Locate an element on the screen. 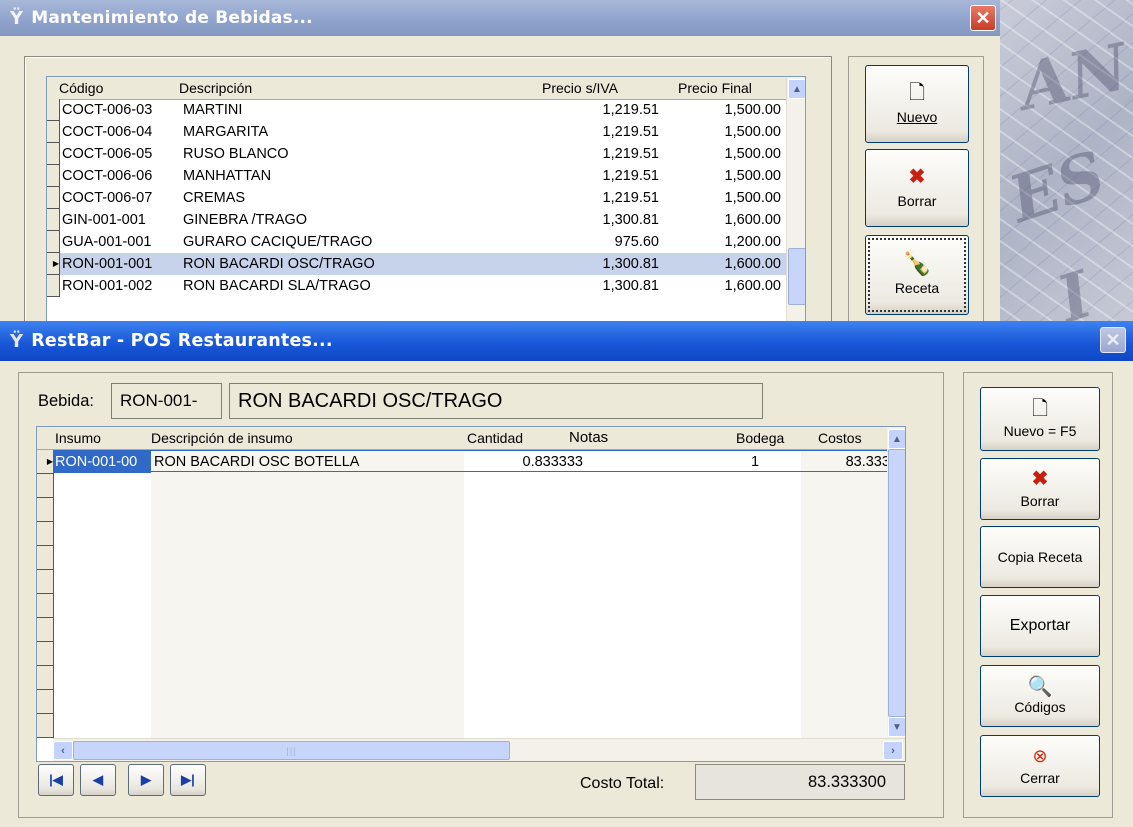 Image resolution: width=1133 pixels, height=827 pixels. prev-record-icon: ◀ is located at coordinates (98, 780).